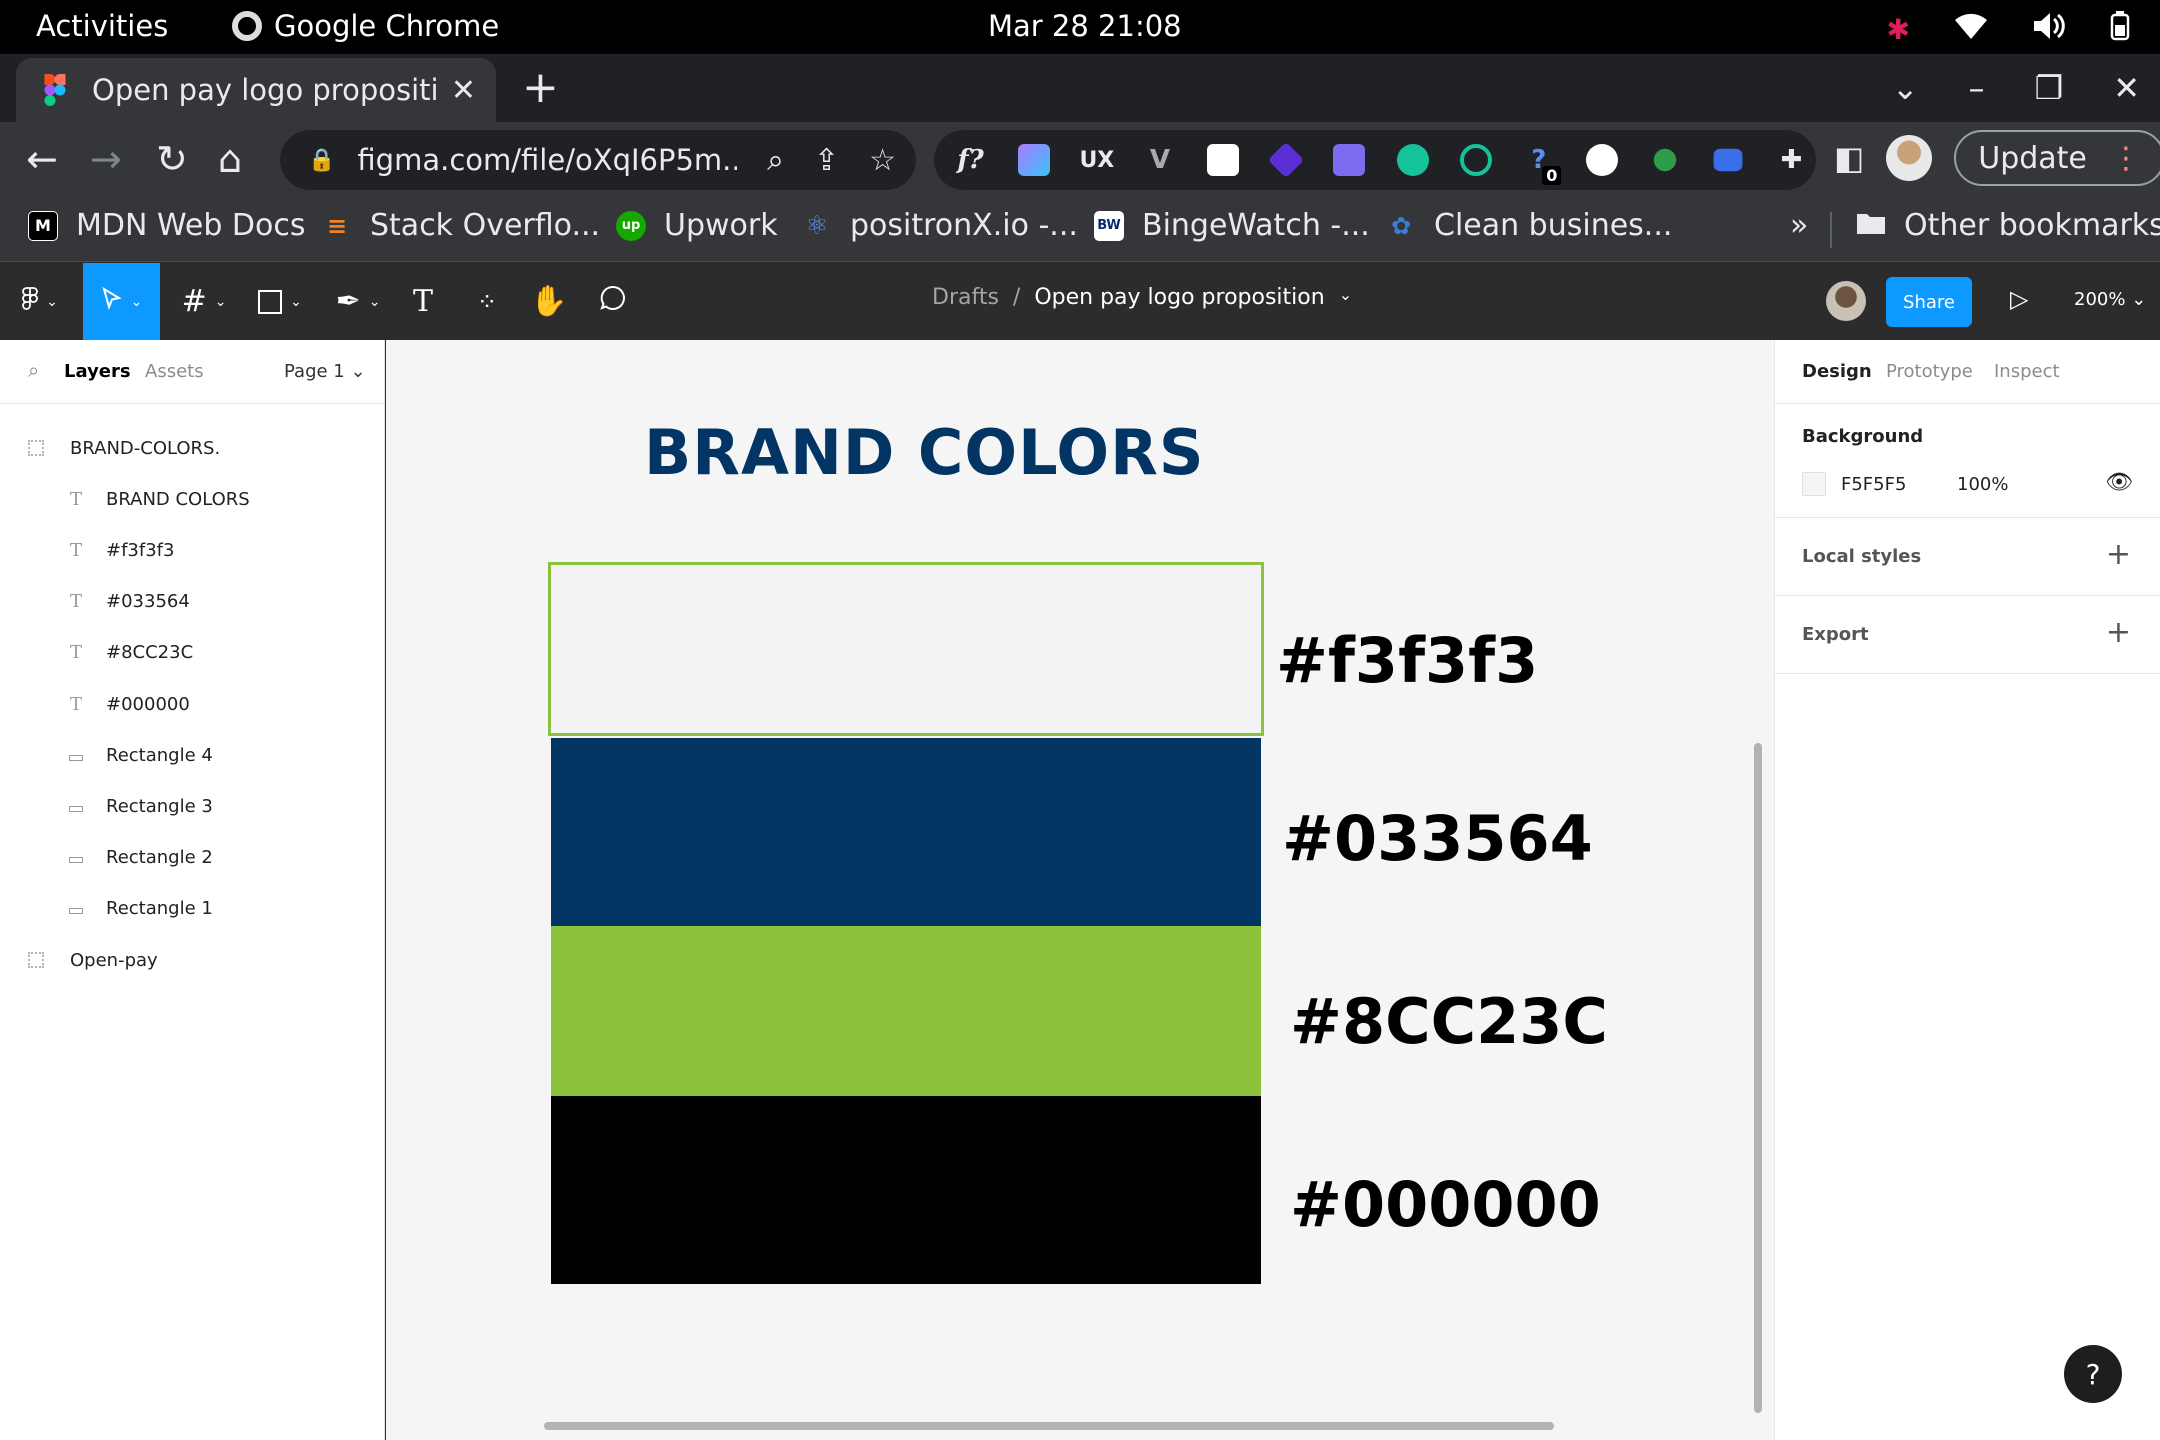 The image size is (2160, 1440). Describe the element at coordinates (102, 26) in the screenshot. I see `activities-button: Activities` at that location.